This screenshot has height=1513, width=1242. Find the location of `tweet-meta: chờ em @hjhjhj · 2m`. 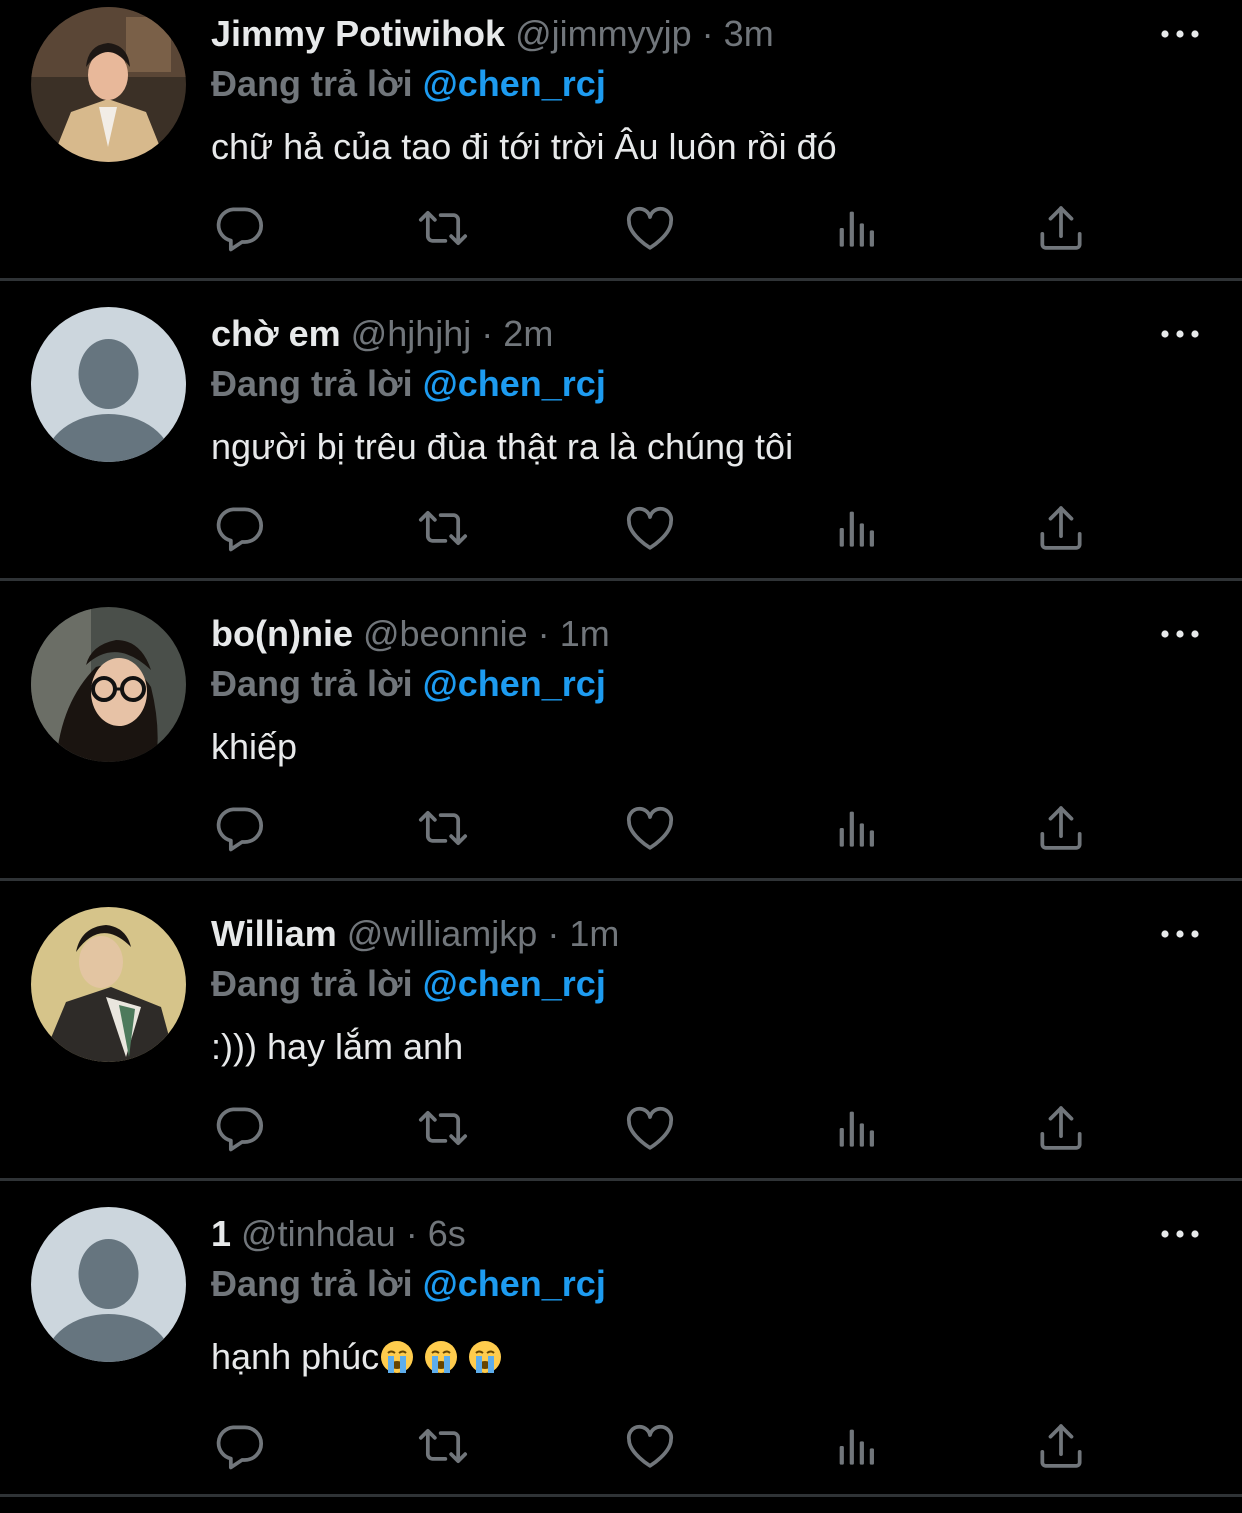

tweet-meta: chờ em @hjhjhj · 2m is located at coordinates (382, 334).